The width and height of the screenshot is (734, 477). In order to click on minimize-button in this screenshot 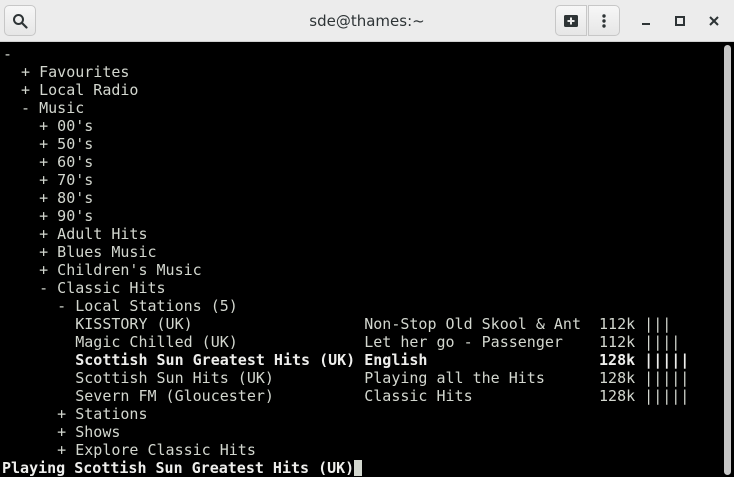, I will do `click(646, 21)`.